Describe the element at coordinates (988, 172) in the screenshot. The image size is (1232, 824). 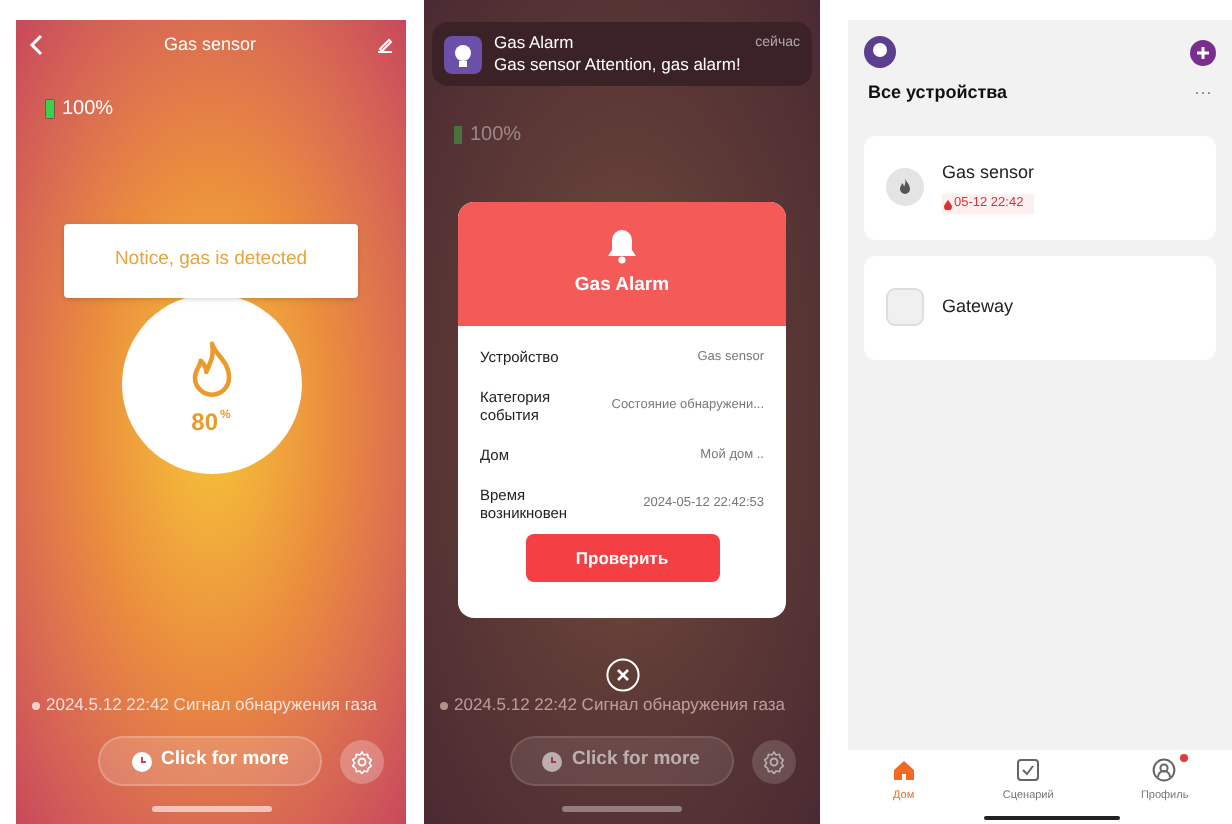
I see `device-name: Gas sensor` at that location.